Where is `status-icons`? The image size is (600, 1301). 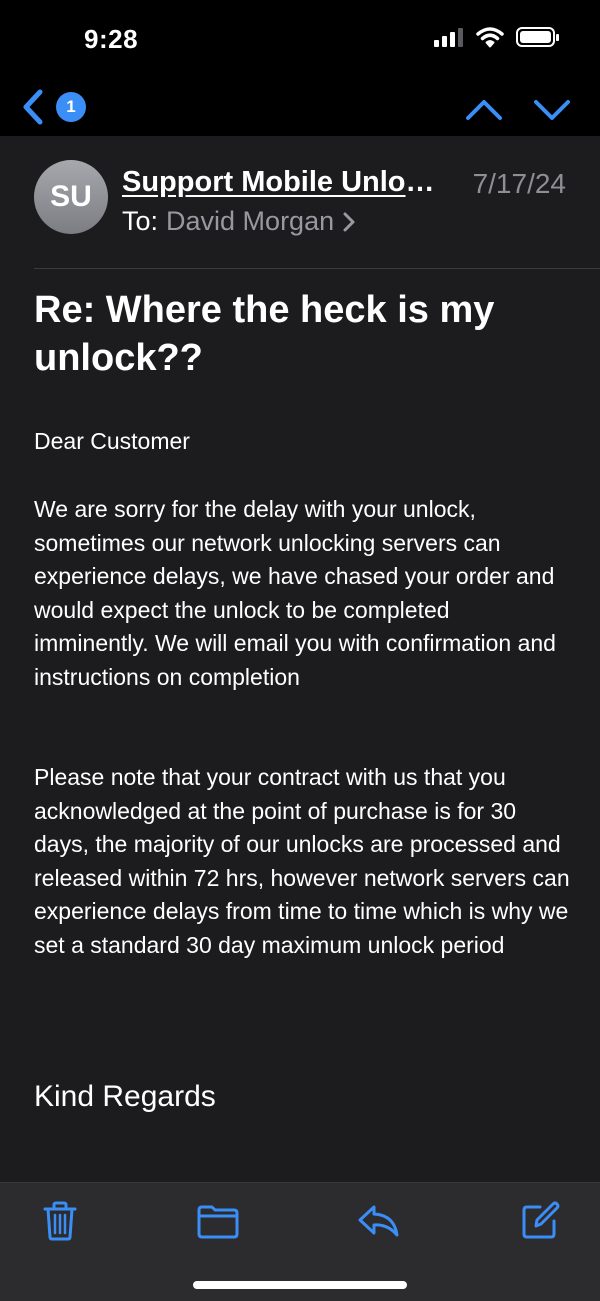
status-icons is located at coordinates (497, 37).